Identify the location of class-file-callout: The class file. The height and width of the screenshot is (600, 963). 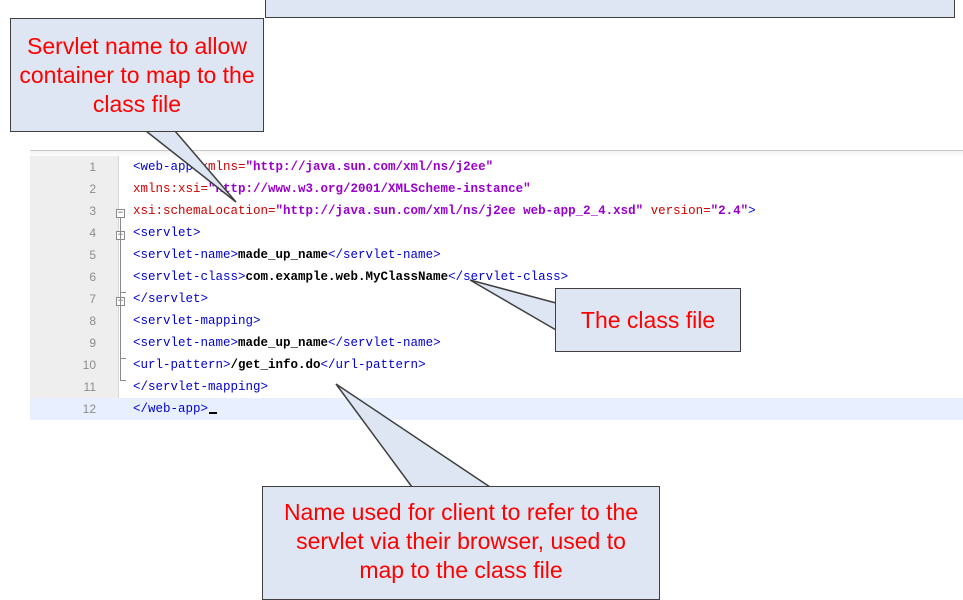
(648, 320).